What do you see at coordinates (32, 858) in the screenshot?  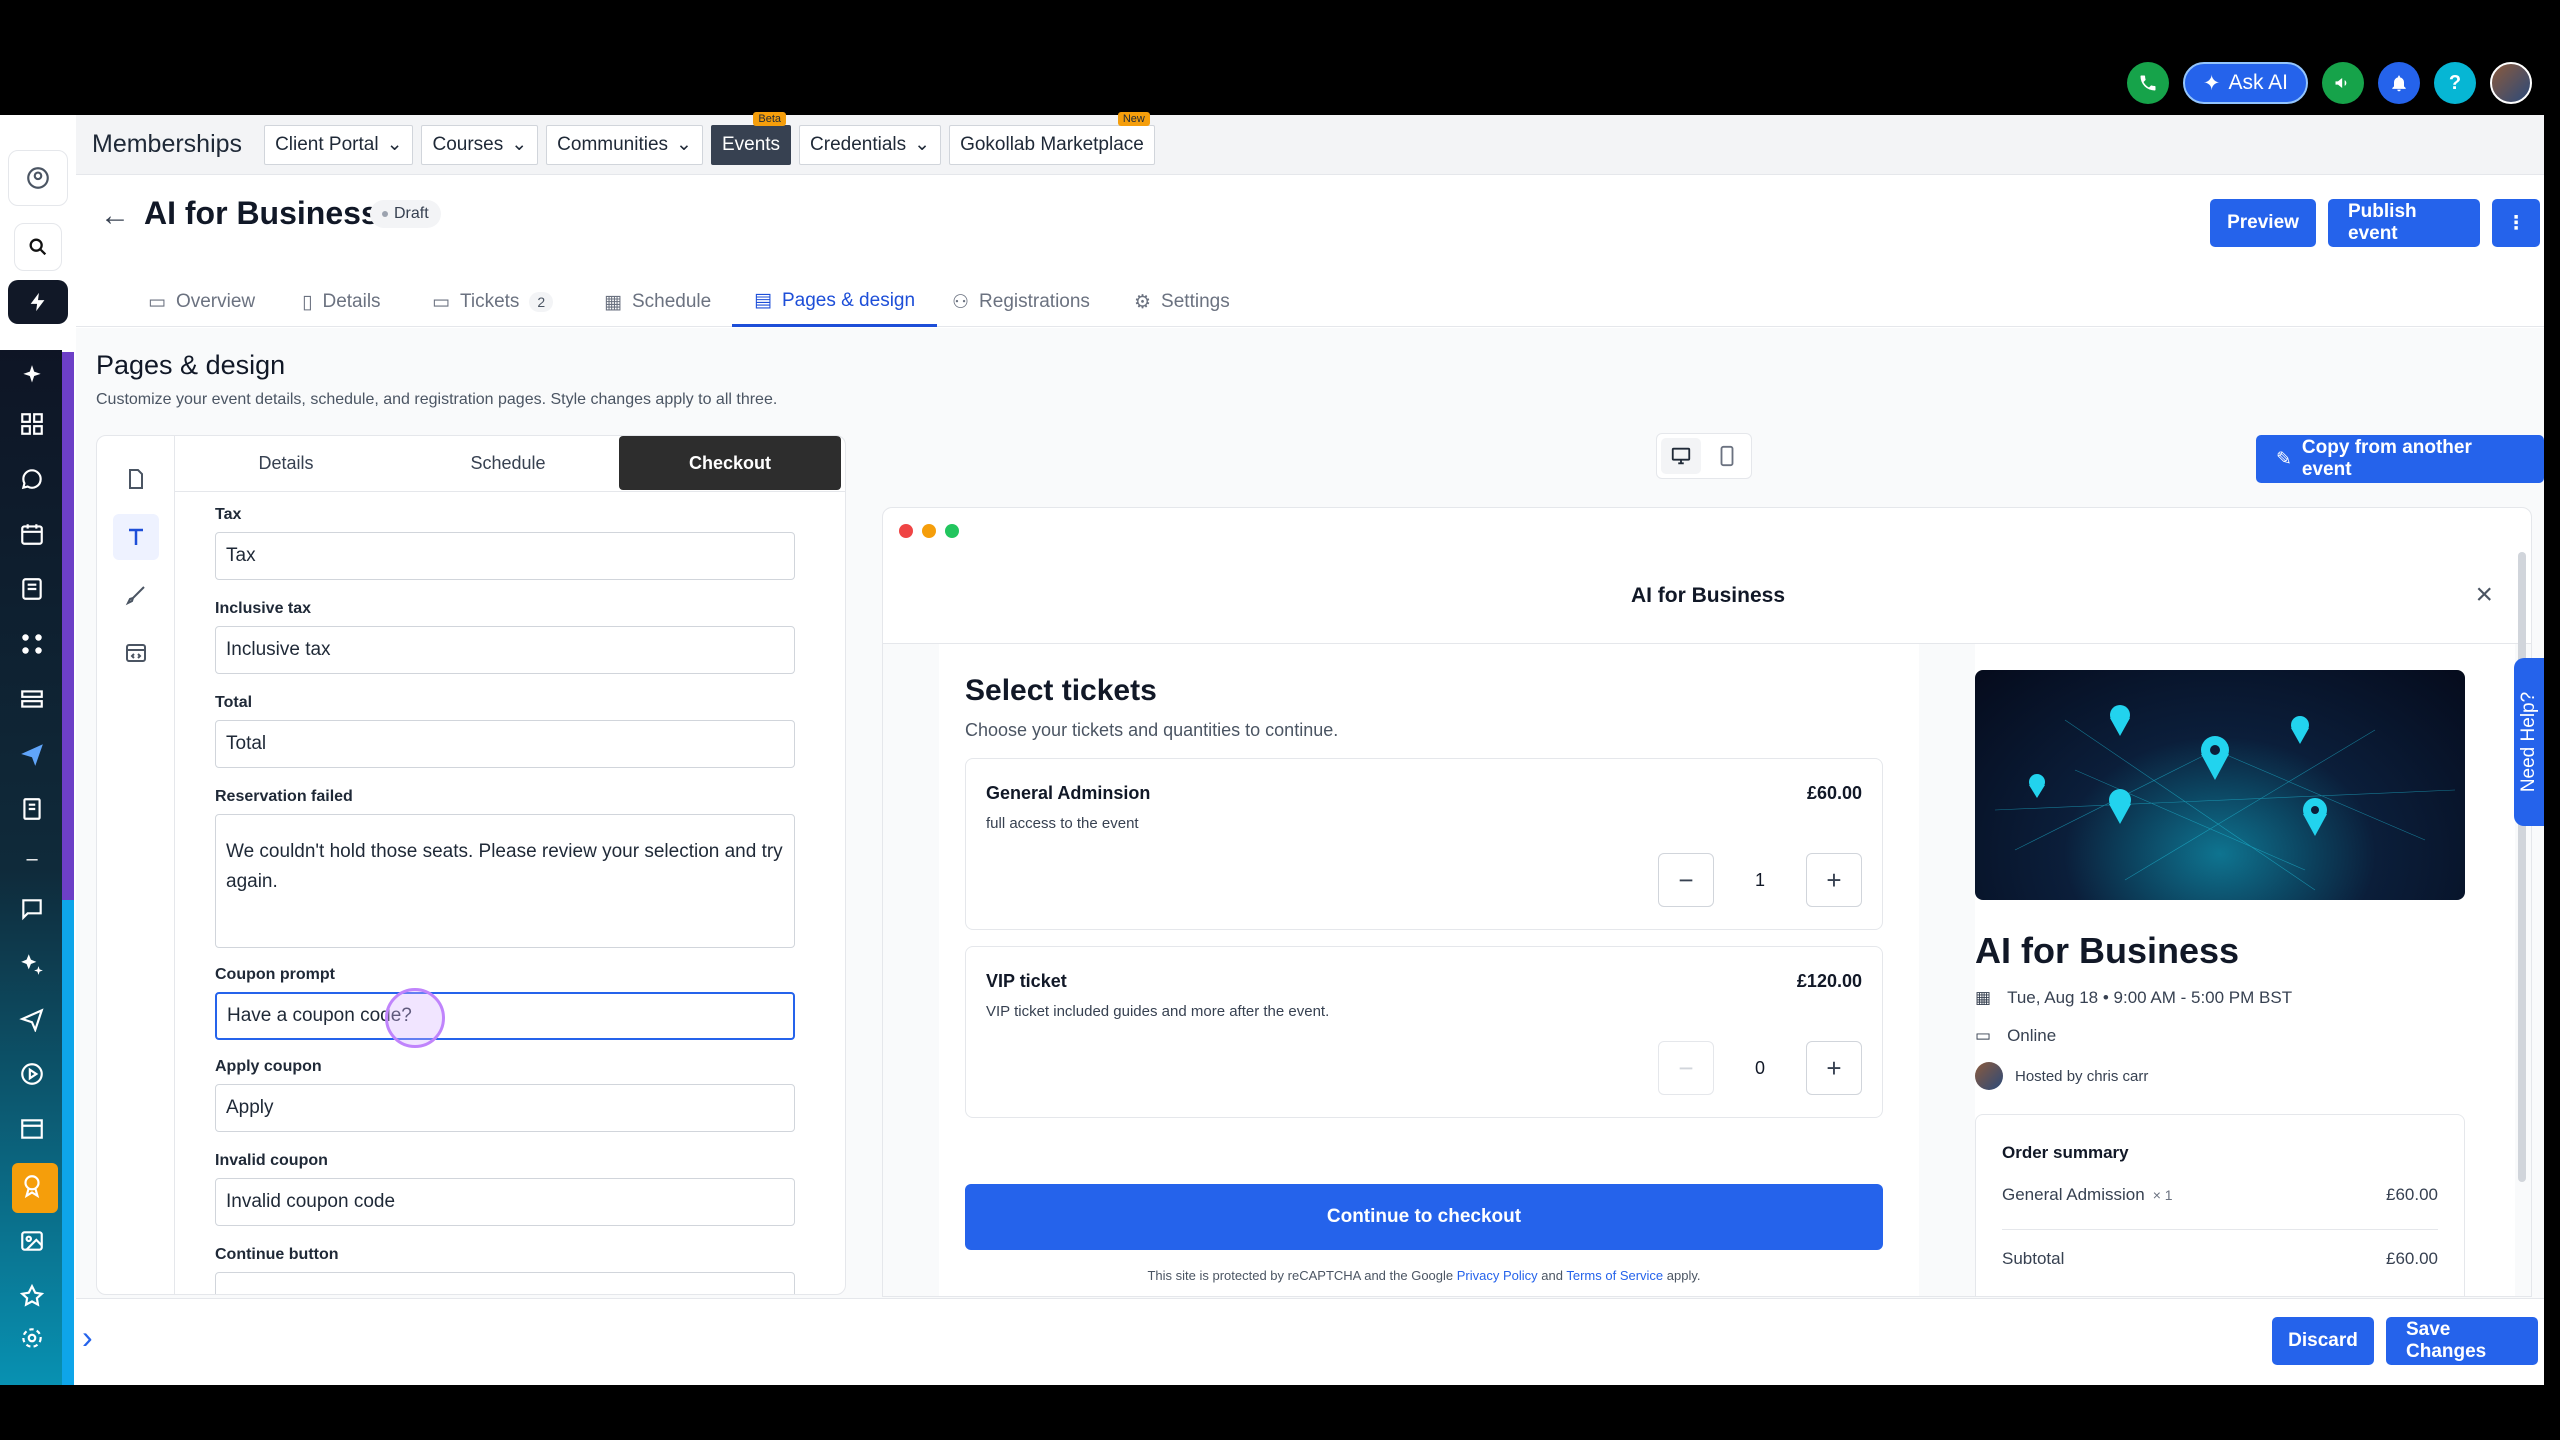 I see `minus-icon: –` at bounding box center [32, 858].